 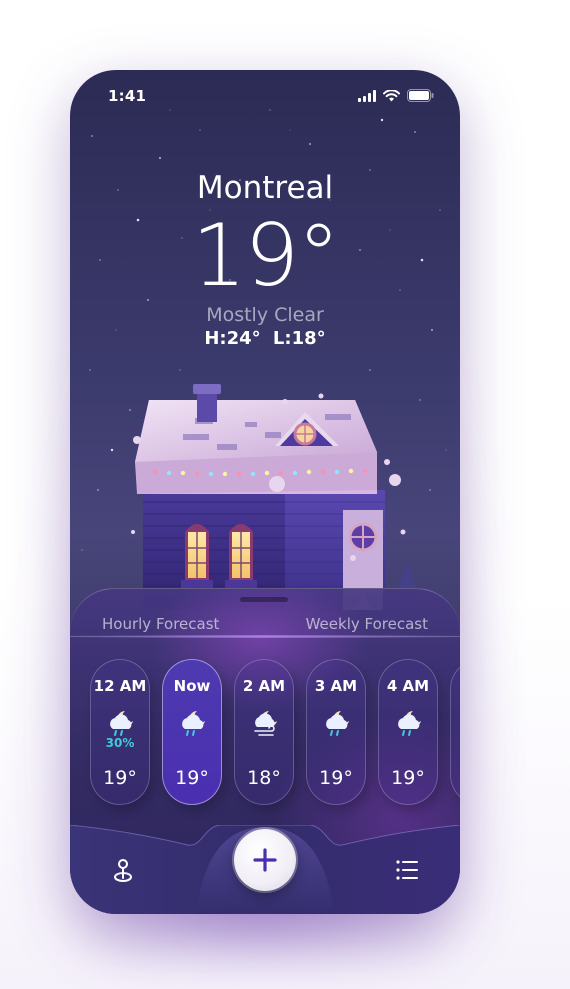 I want to click on hourly-card-time: 2 AM, so click(x=264, y=686).